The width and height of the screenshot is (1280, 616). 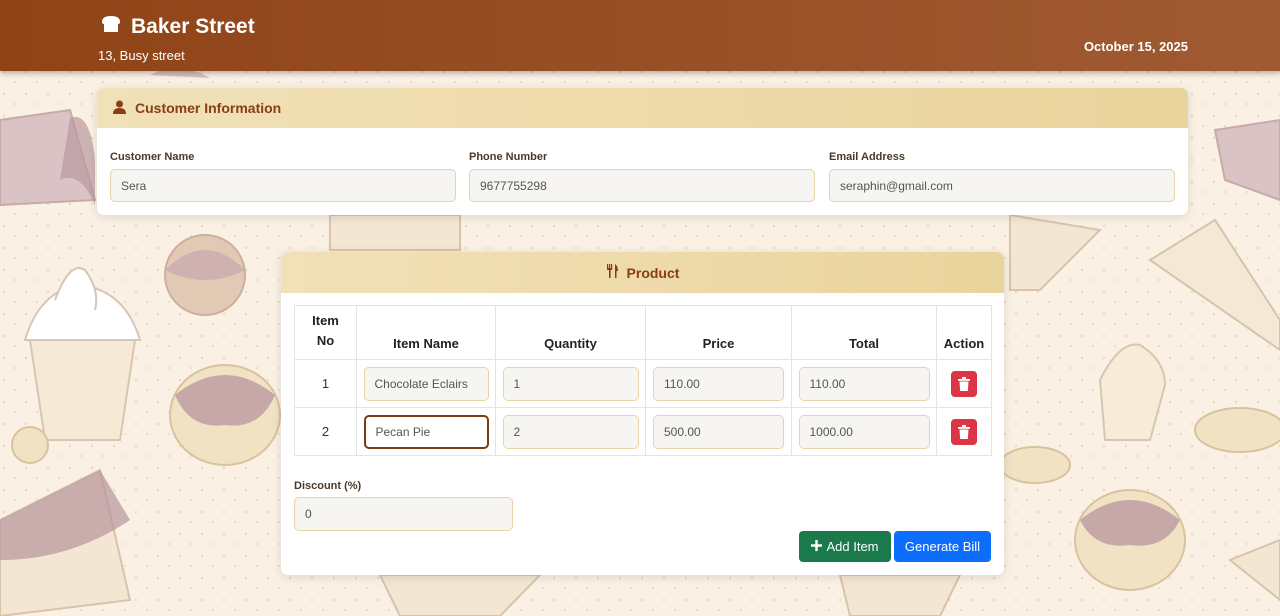 I want to click on phone-number-input: 9677755298, so click(x=642, y=185).